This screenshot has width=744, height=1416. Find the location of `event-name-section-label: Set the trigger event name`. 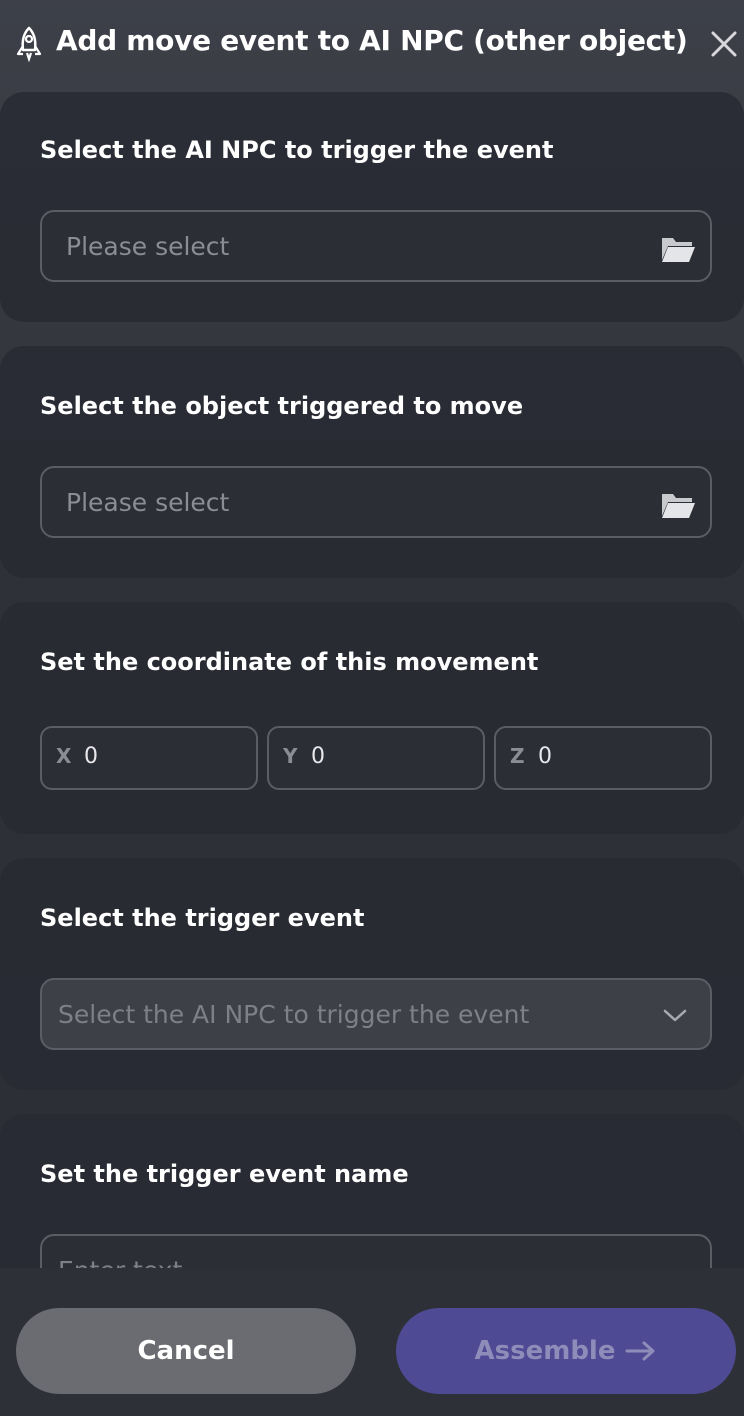

event-name-section-label: Set the trigger event name is located at coordinates (224, 1174).